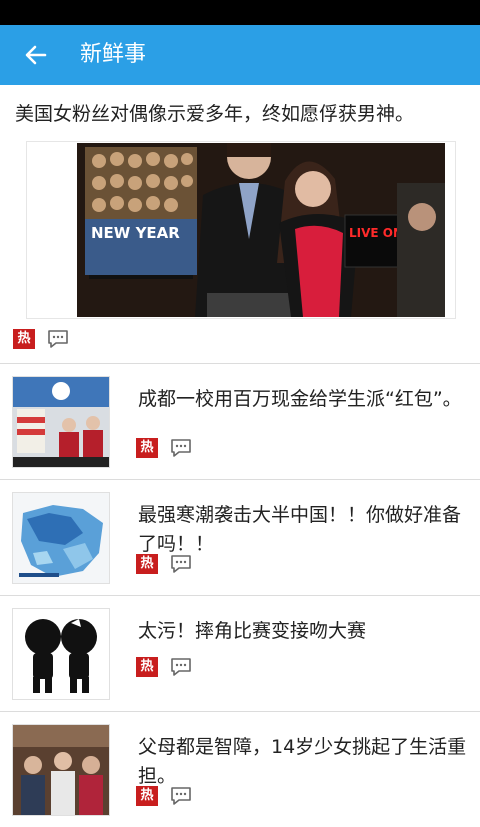 This screenshot has height=827, width=480. What do you see at coordinates (113, 54) in the screenshot?
I see `page-title: 新鲜事` at bounding box center [113, 54].